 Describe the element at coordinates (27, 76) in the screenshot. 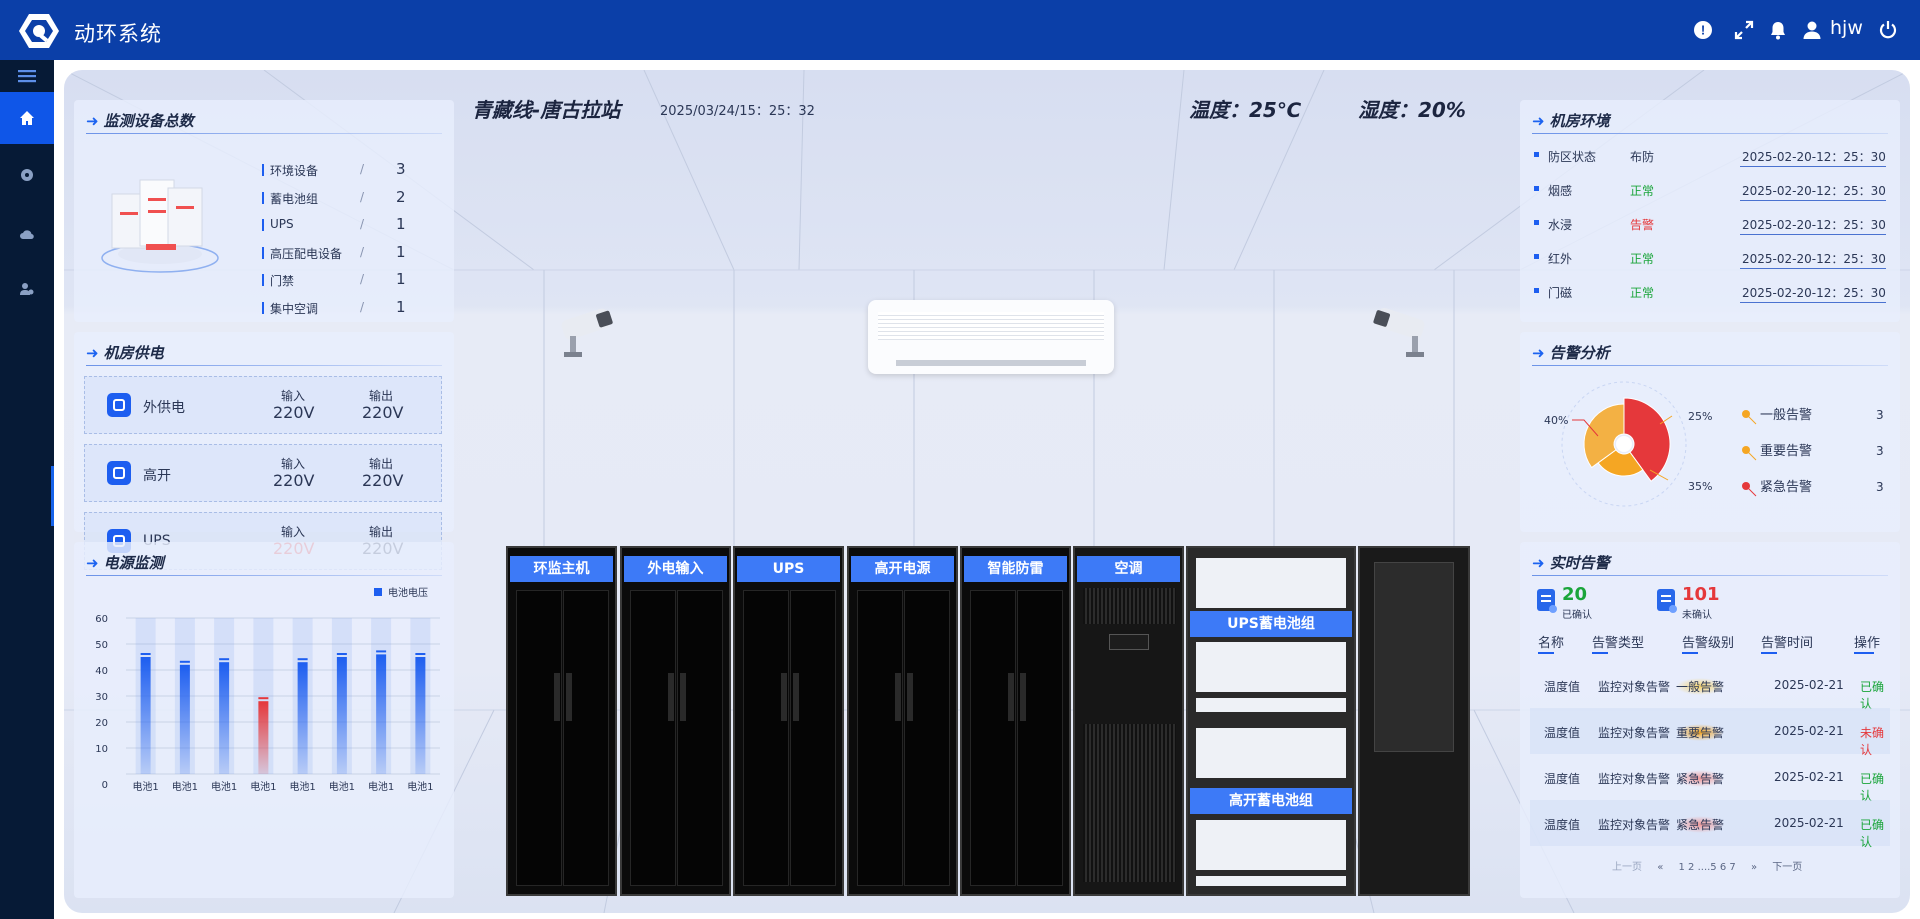

I see `menu-toggle` at that location.